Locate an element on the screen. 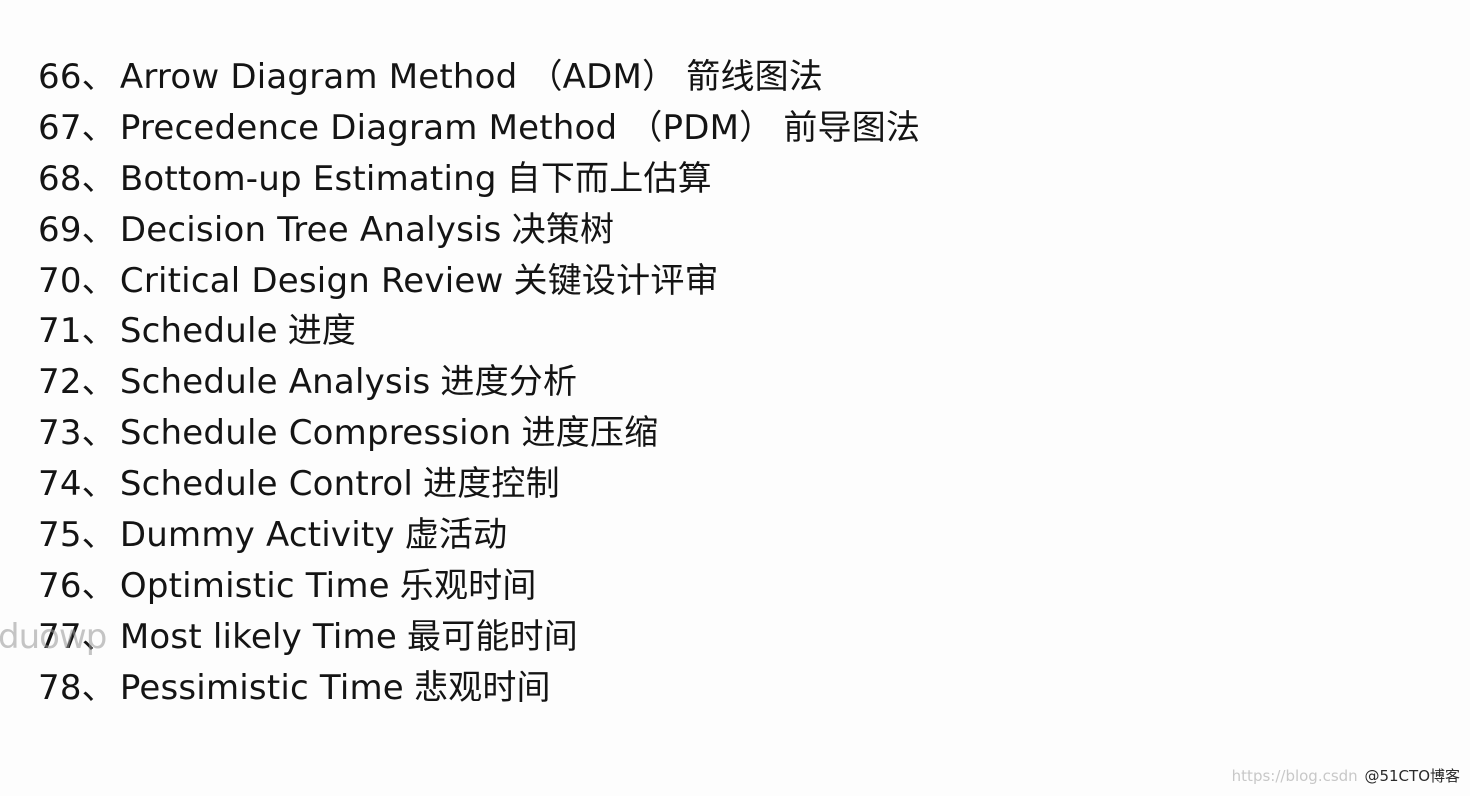 Image resolution: width=1470 pixels, height=796 pixels. term-chinese: 进度 is located at coordinates (322, 331).